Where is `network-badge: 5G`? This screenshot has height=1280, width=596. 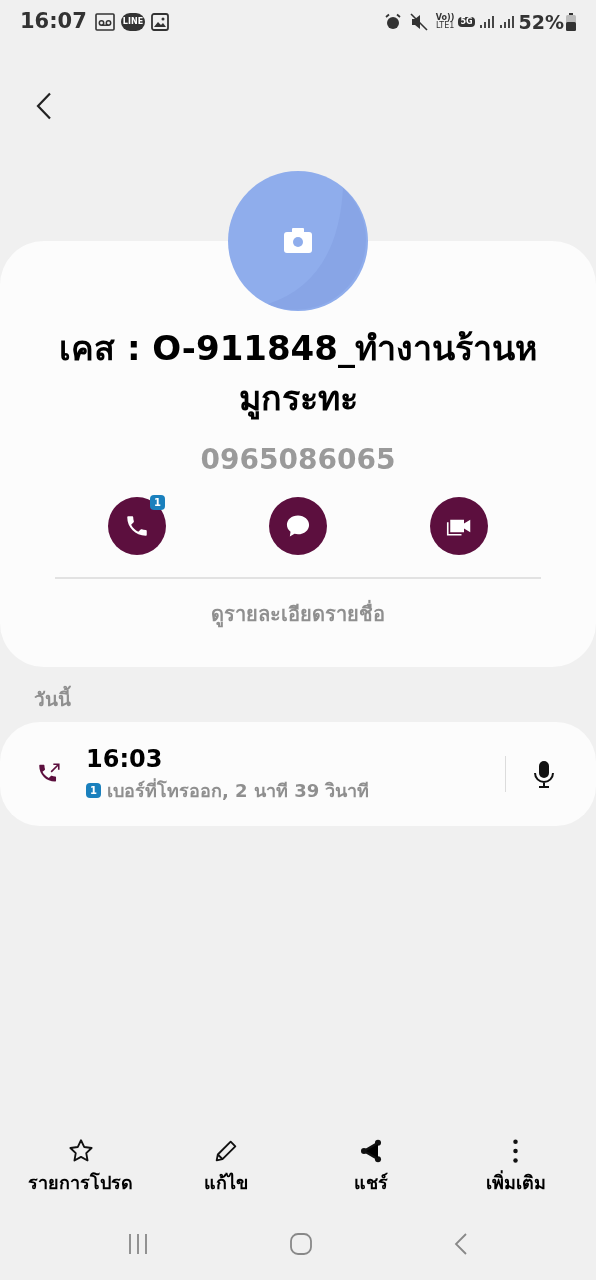
network-badge: 5G is located at coordinates (466, 22).